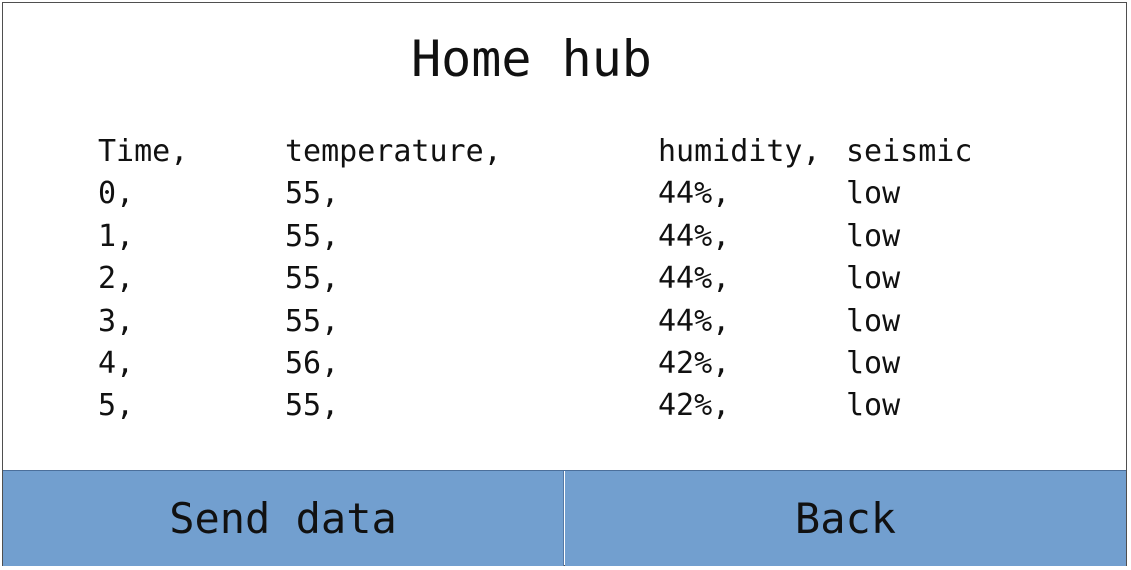  Describe the element at coordinates (116, 405) in the screenshot. I see `cell-time: 5,` at that location.